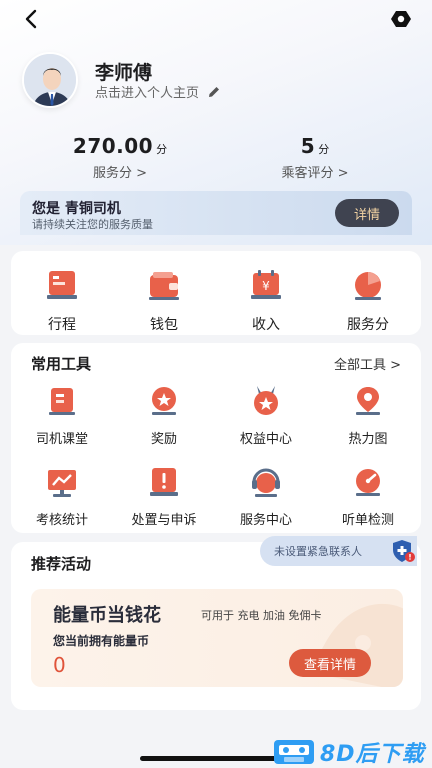 This screenshot has height=768, width=432. I want to click on quick-menu-wallet-label: 钱包, so click(164, 325).